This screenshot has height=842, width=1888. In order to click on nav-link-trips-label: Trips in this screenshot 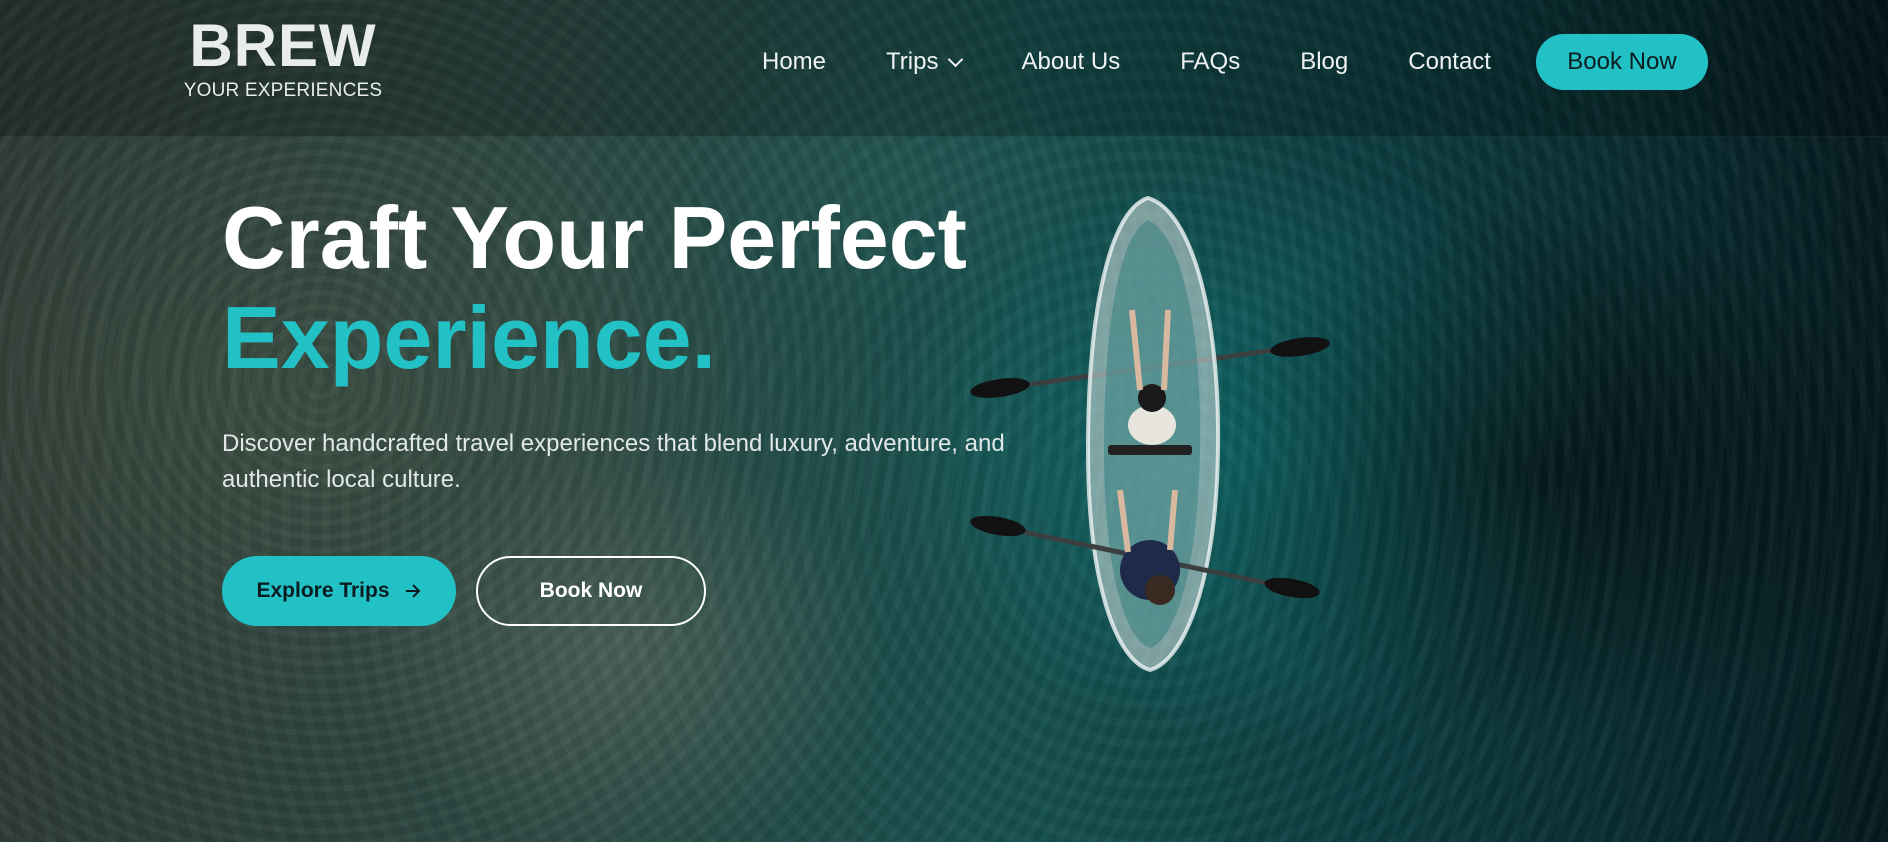, I will do `click(912, 61)`.